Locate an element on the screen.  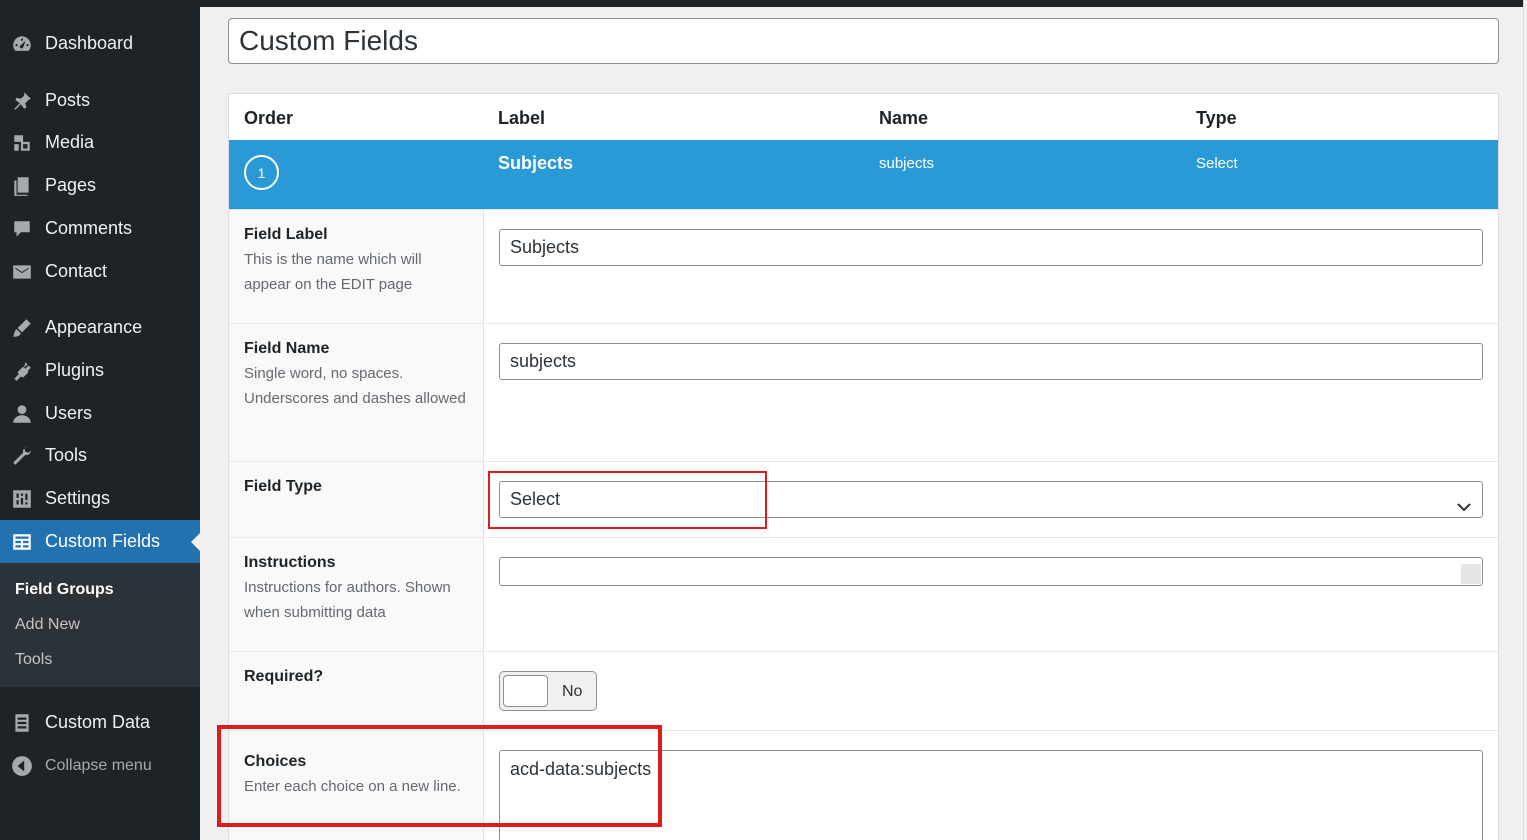
header-type: Type is located at coordinates (1216, 118).